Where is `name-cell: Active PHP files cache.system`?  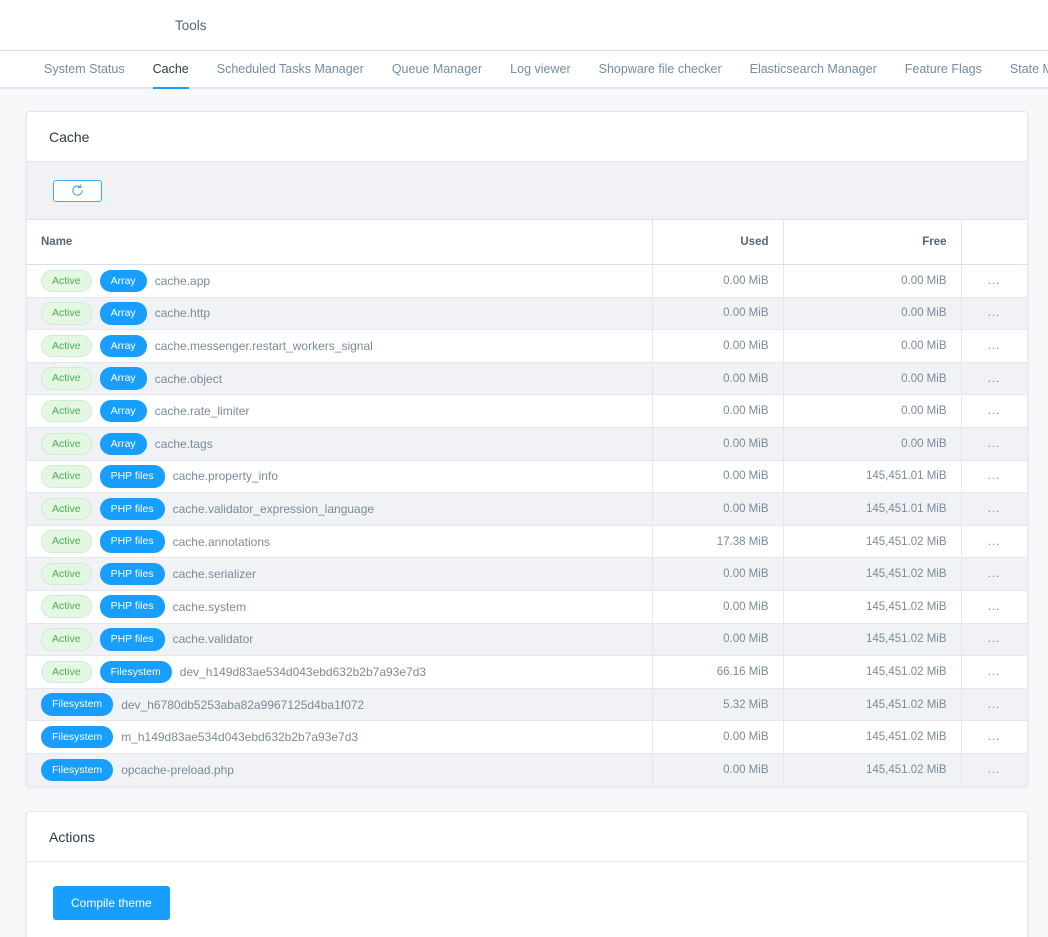 name-cell: Active PHP files cache.system is located at coordinates (339, 606).